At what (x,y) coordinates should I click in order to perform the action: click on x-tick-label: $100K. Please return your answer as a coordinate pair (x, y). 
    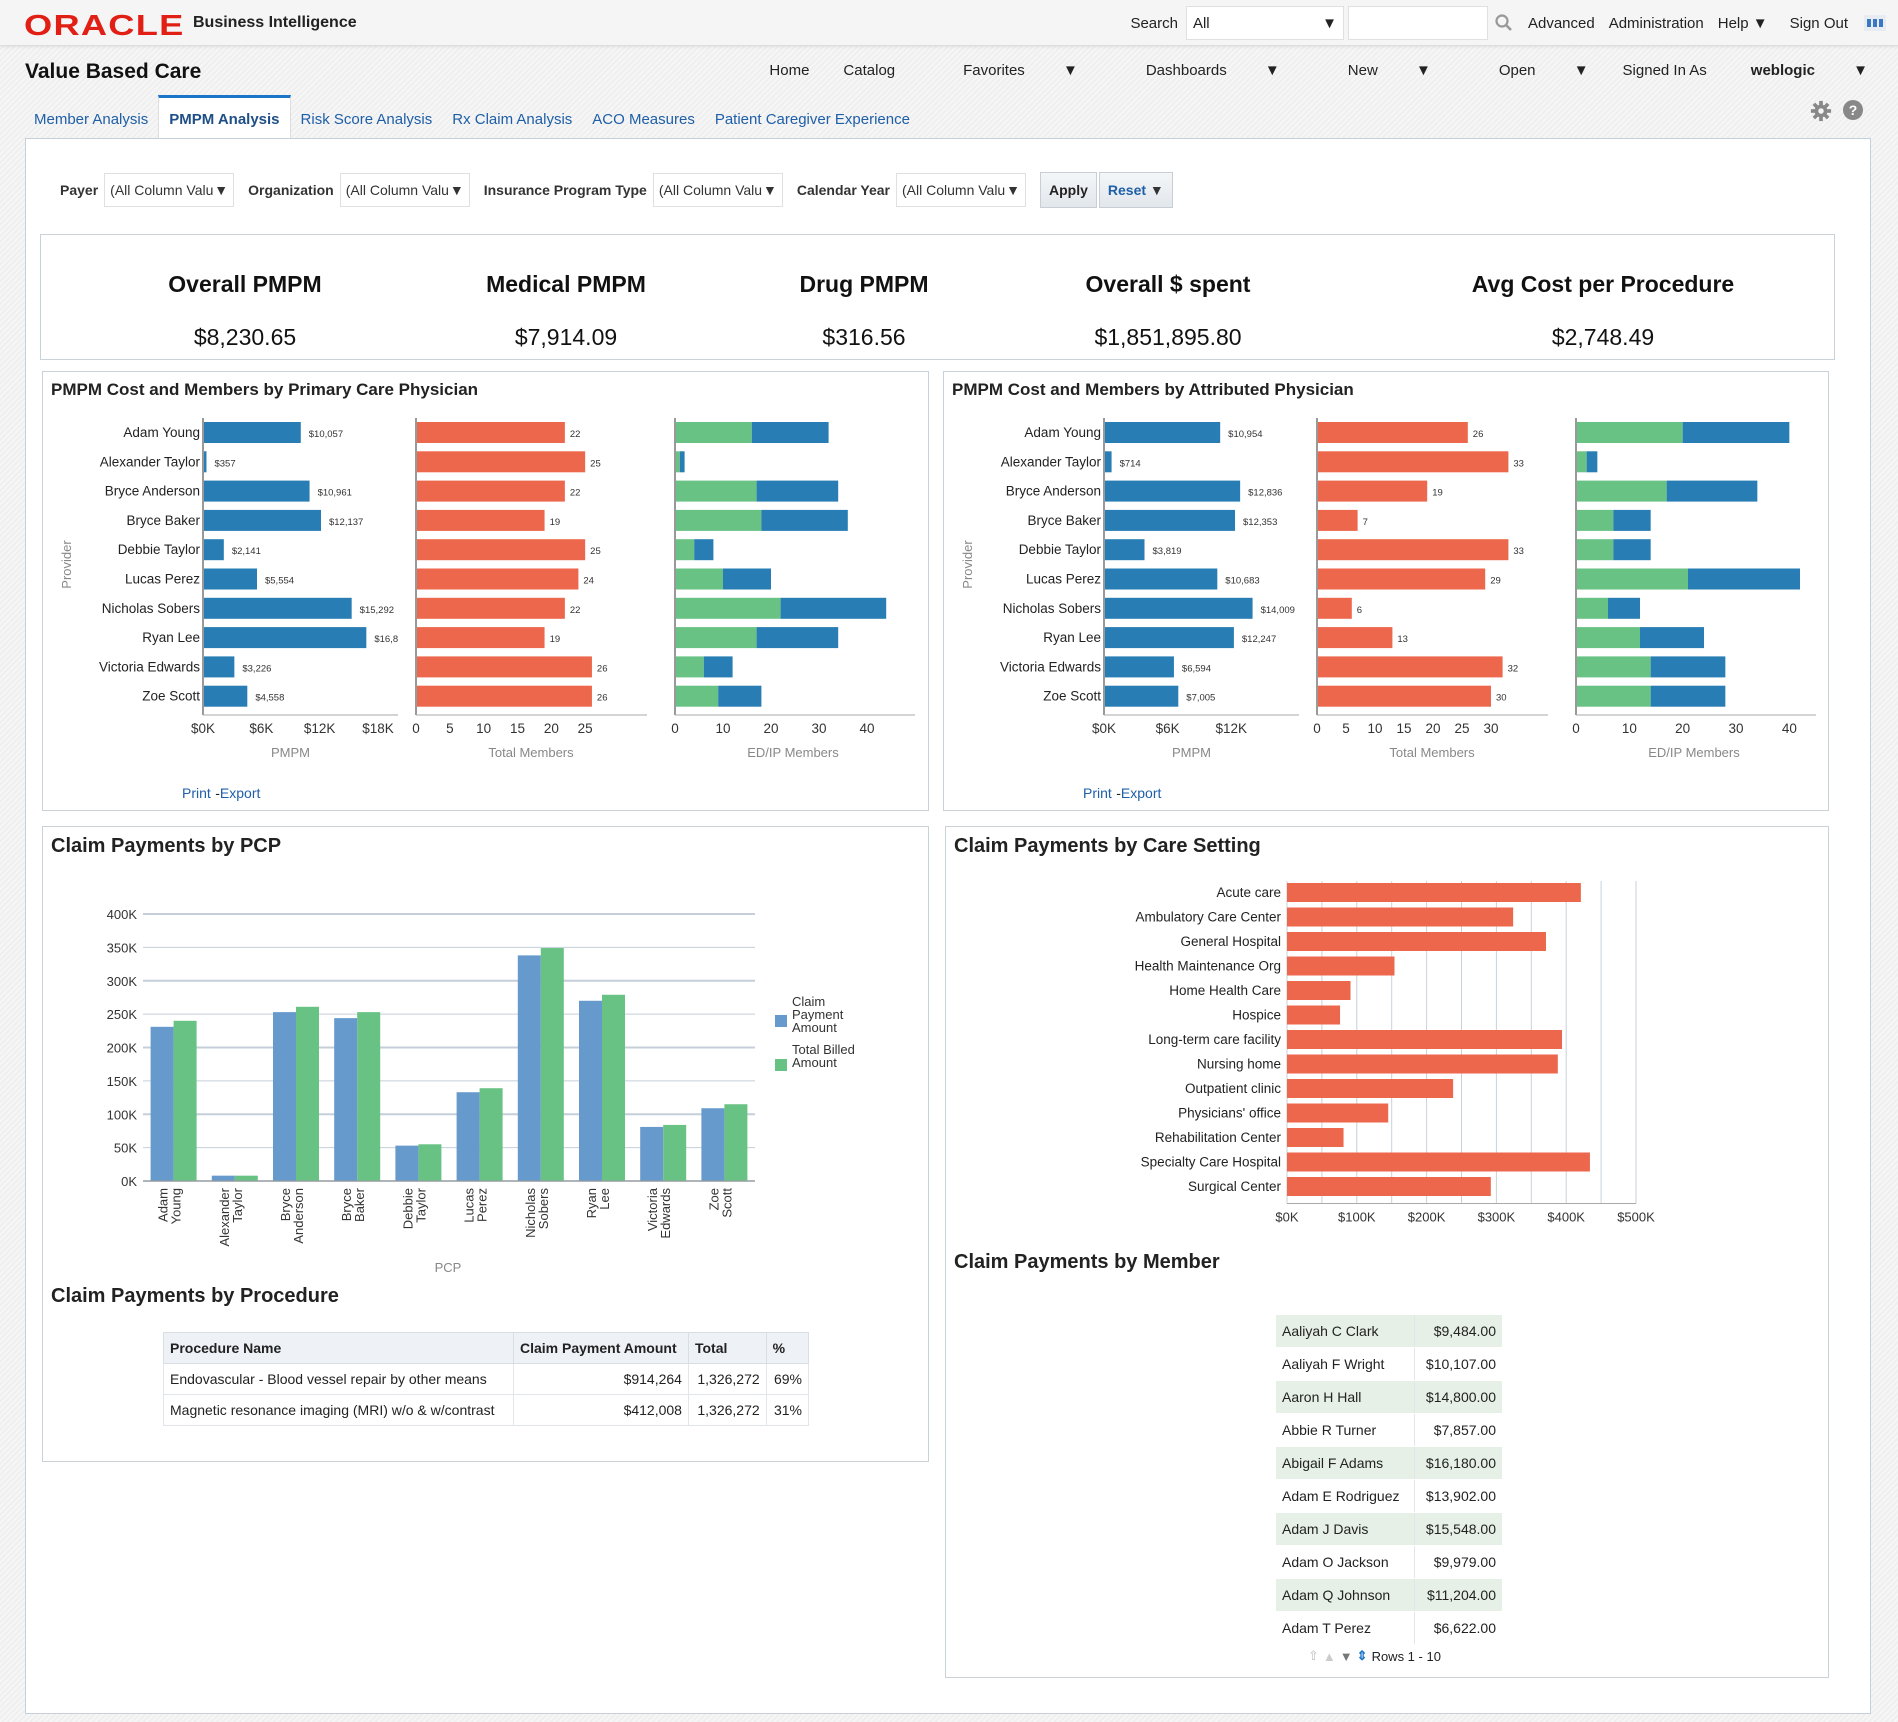
    Looking at the image, I should click on (1357, 1217).